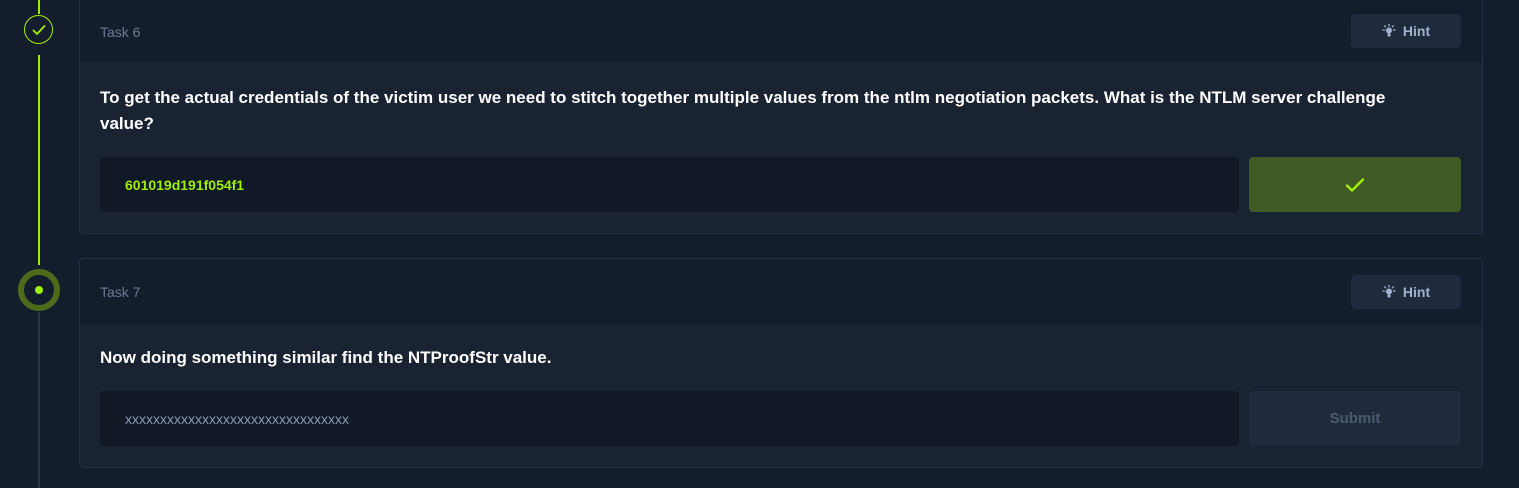  What do you see at coordinates (781, 31) in the screenshot?
I see `task-header: Task 6 Hint` at bounding box center [781, 31].